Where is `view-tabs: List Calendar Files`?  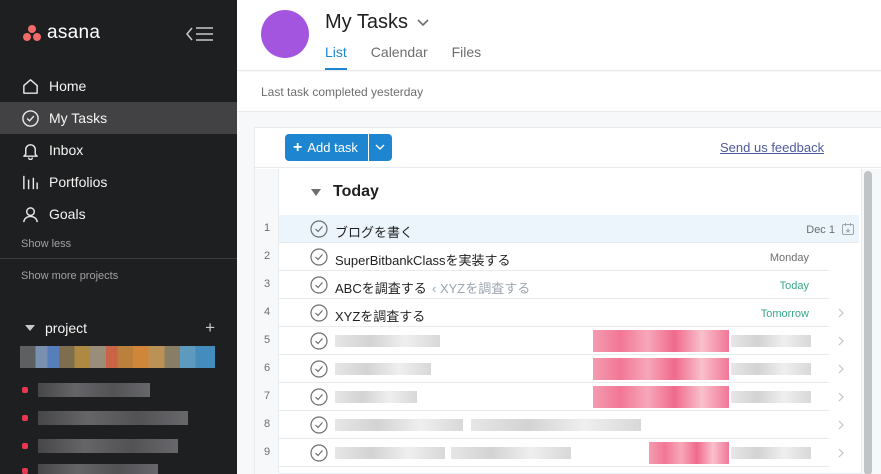
view-tabs: List Calendar Files is located at coordinates (403, 57).